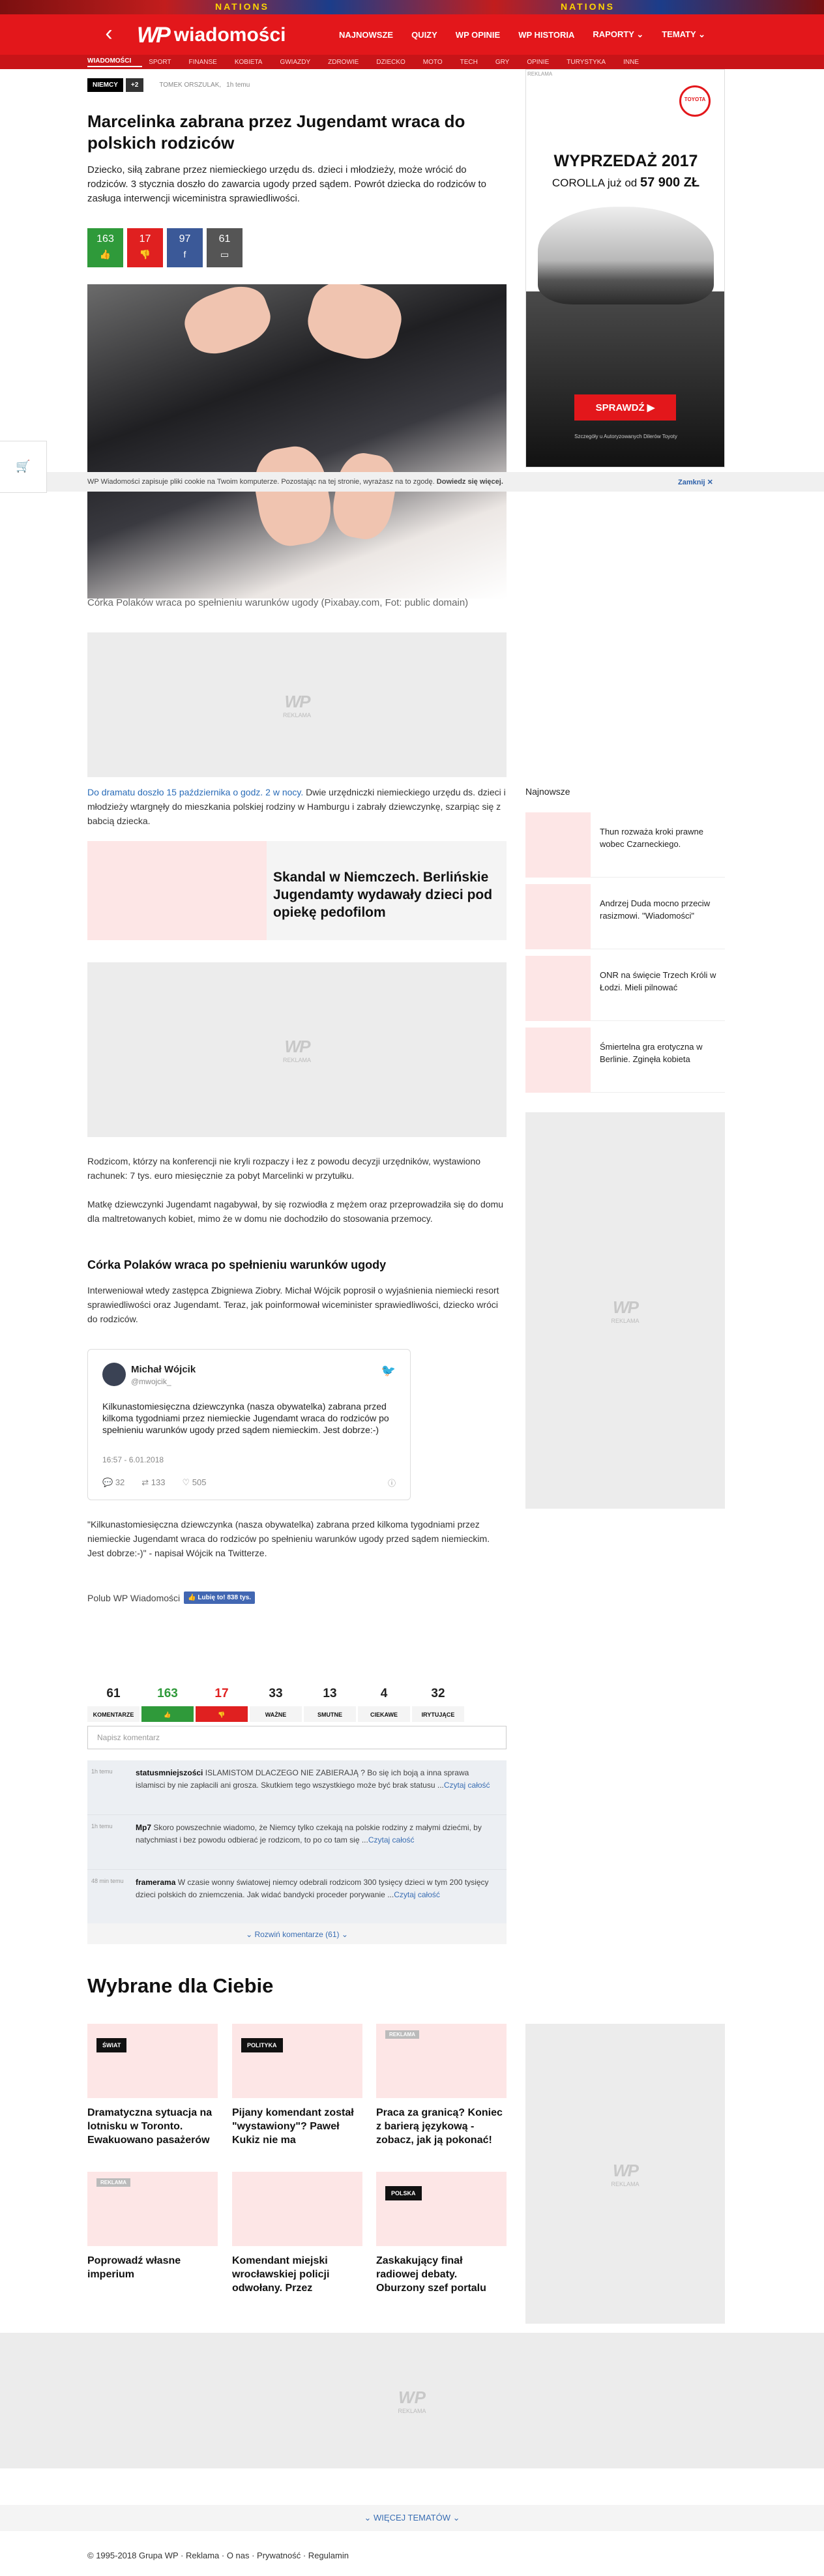  I want to click on reaction-ciekawe: 4 CIEKAWE, so click(384, 1702).